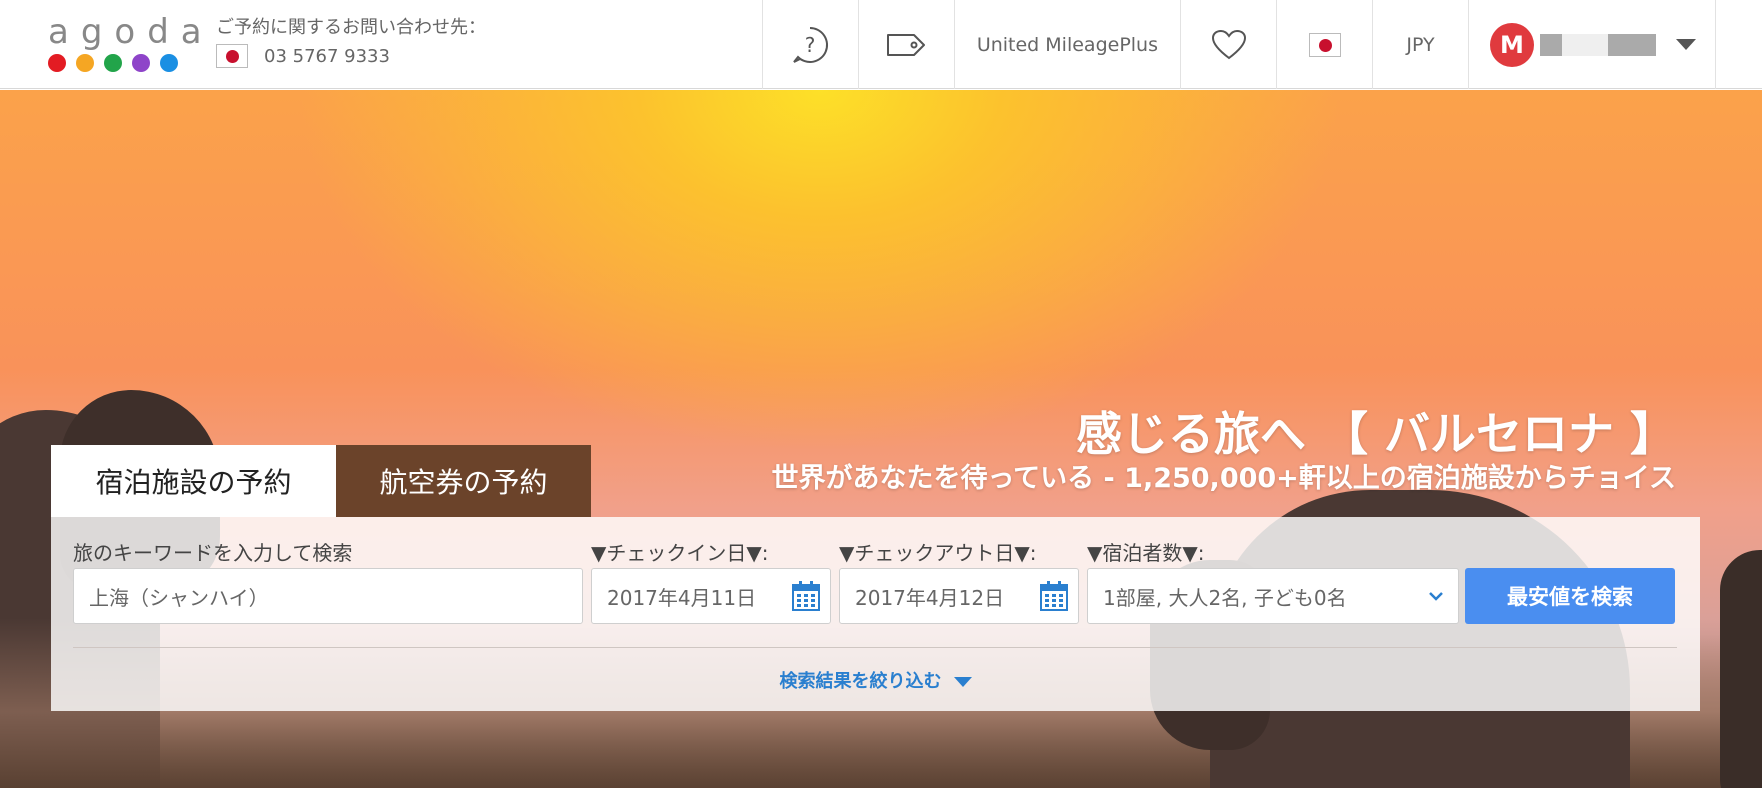  I want to click on hero-headline: 感じる旅へ 【 バルセロナ 】, so click(1375, 434).